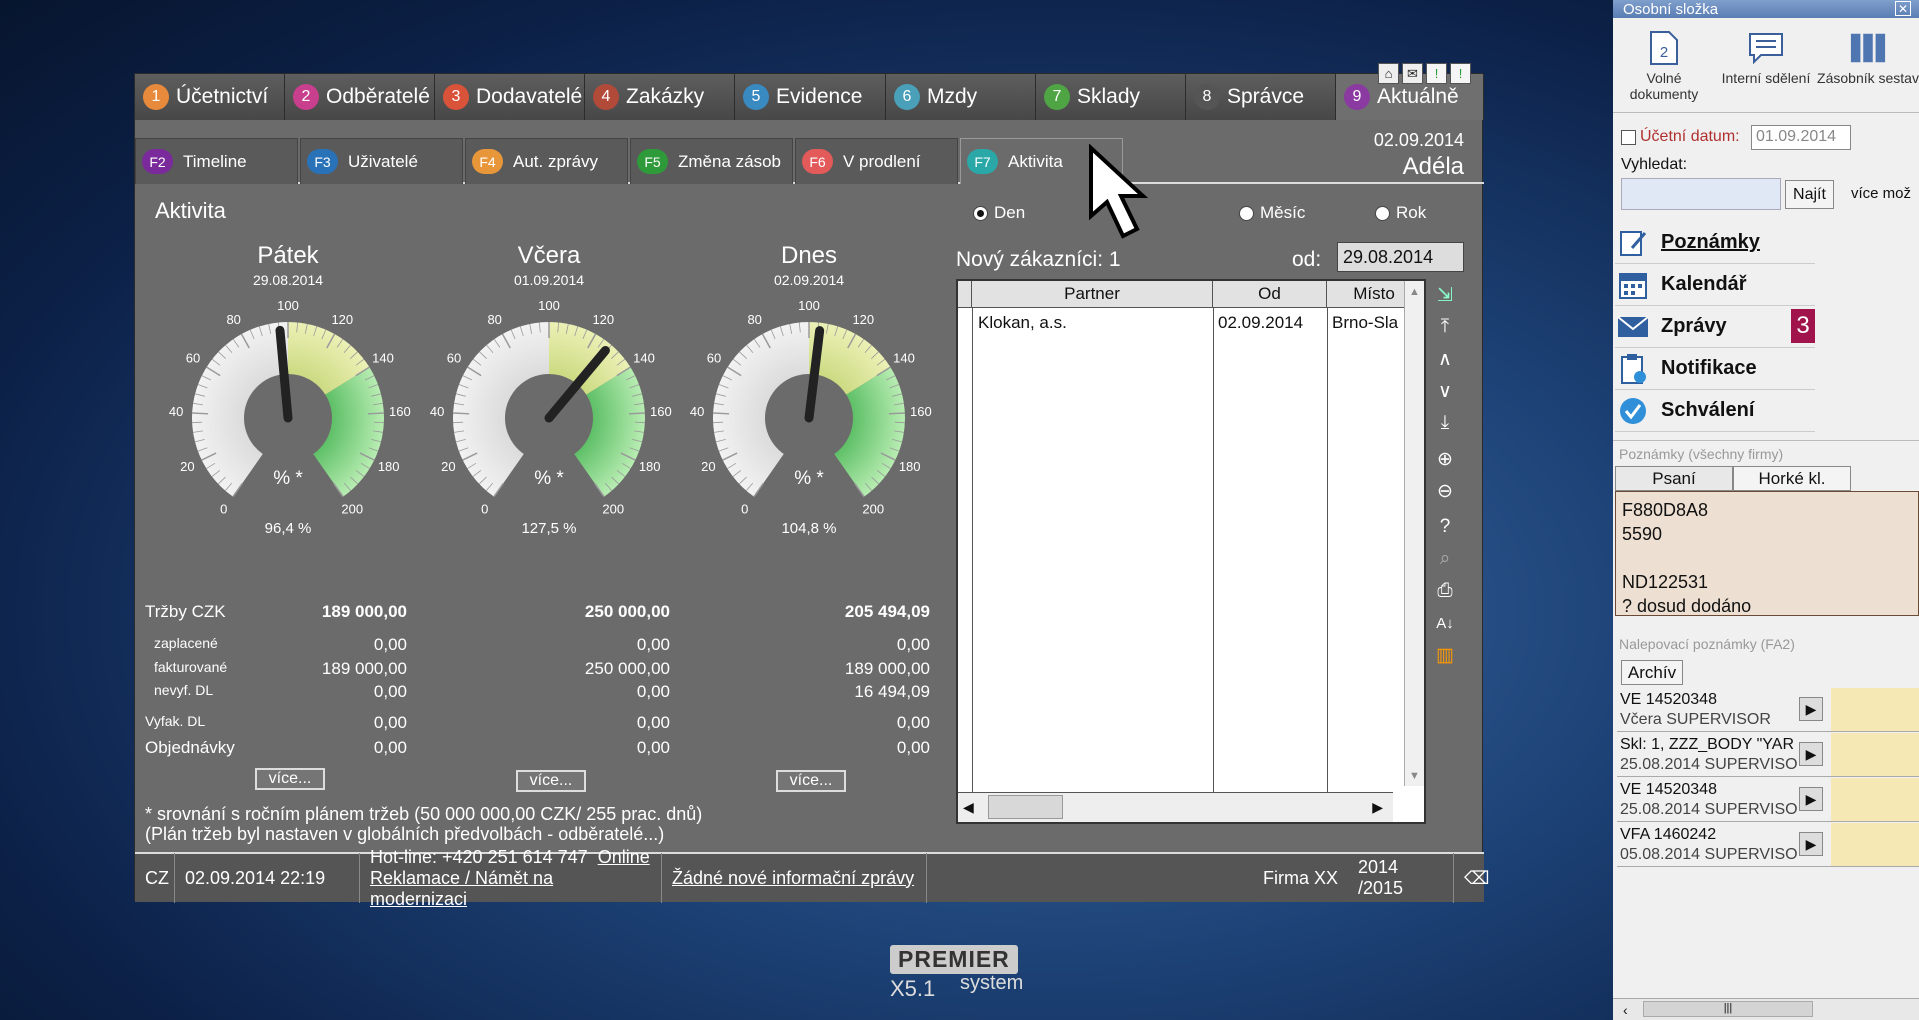 The image size is (1919, 1020). What do you see at coordinates (1715, 243) in the screenshot?
I see `menu-poznamky: Poznámky` at bounding box center [1715, 243].